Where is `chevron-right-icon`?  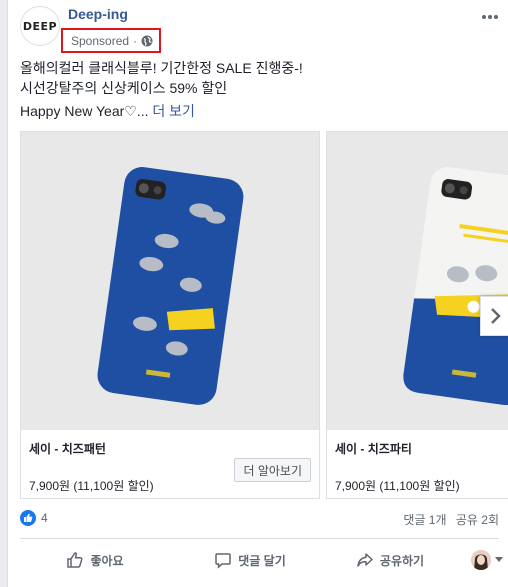
chevron-right-icon is located at coordinates (495, 316).